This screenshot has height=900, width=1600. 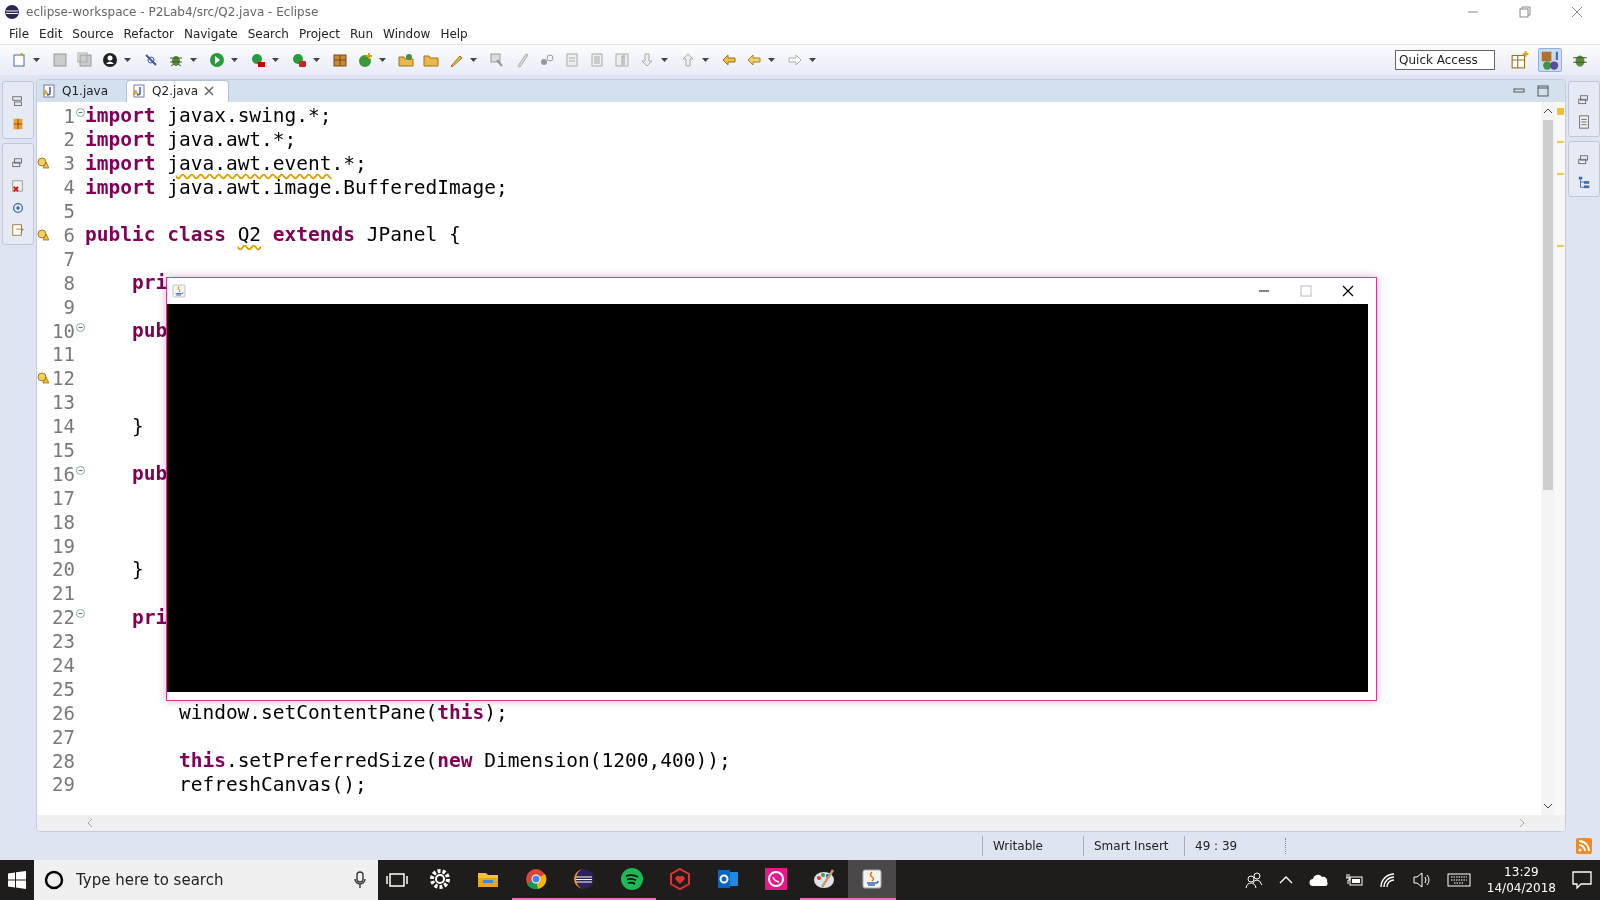 What do you see at coordinates (397, 880) in the screenshot?
I see `task-view-icon` at bounding box center [397, 880].